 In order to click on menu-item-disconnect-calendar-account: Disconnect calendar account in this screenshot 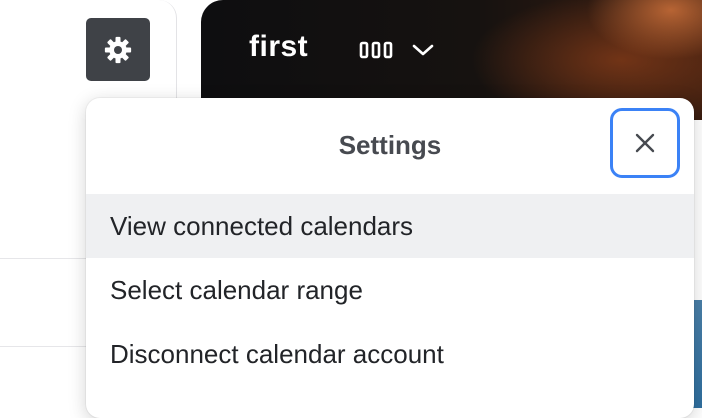, I will do `click(390, 354)`.